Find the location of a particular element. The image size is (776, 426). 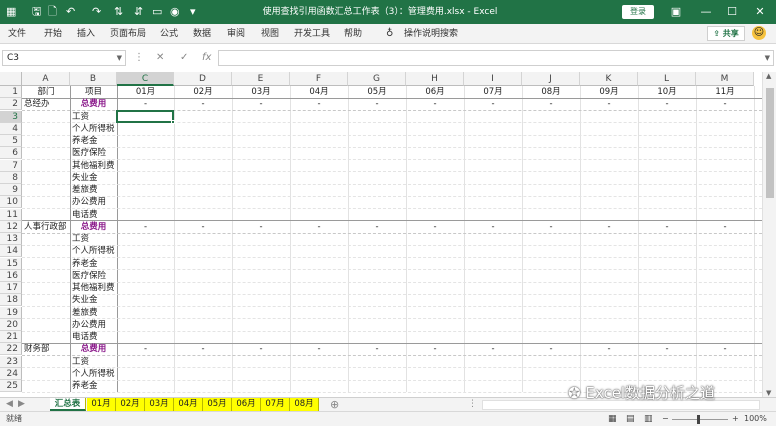

undo-icon: ↶ is located at coordinates (70, 12).